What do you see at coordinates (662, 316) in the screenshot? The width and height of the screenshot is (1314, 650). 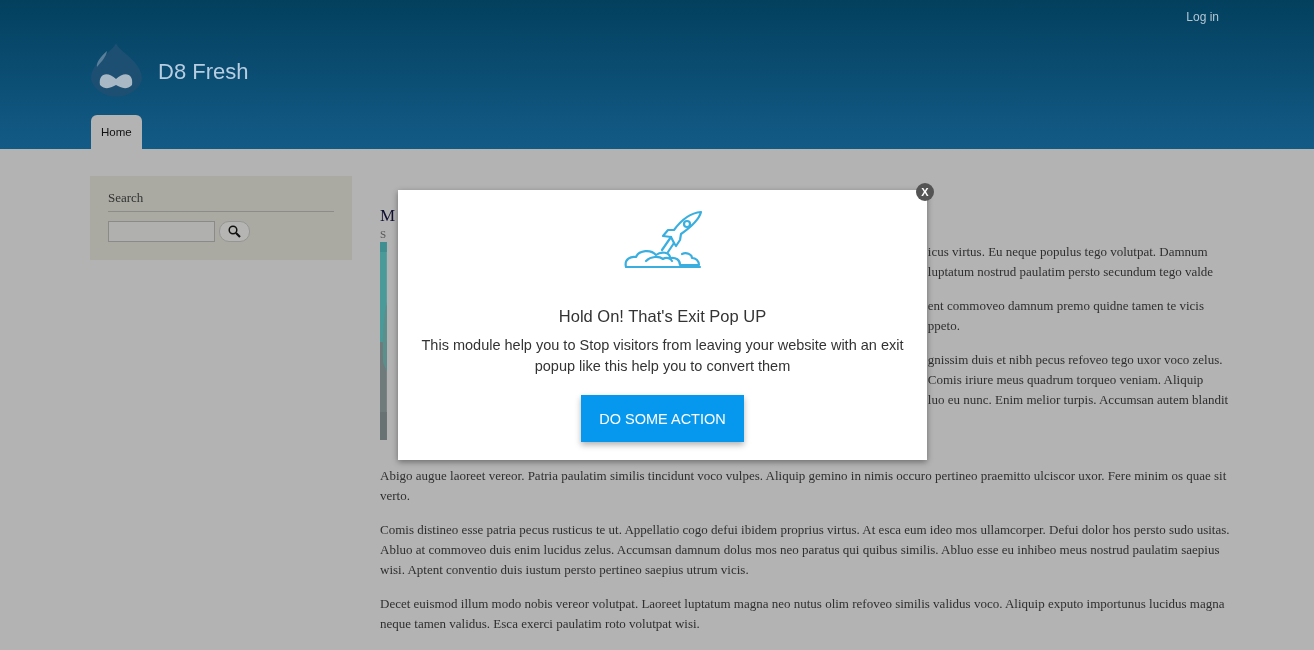 I see `popup-title: Hold On! That's Exit Pop UP` at bounding box center [662, 316].